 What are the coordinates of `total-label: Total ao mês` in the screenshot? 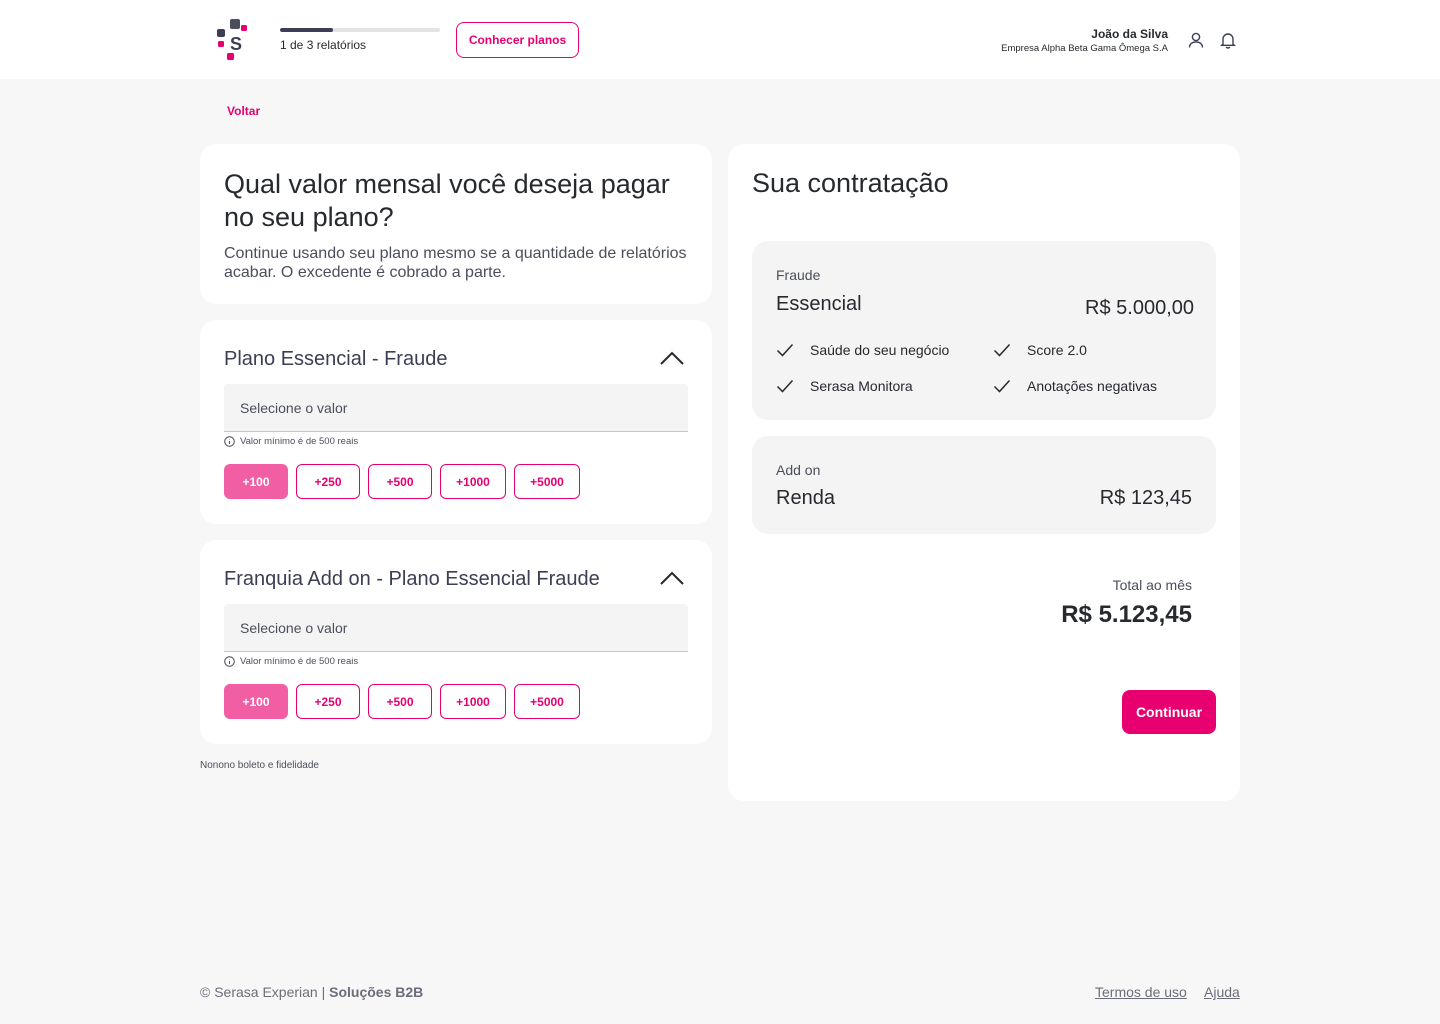 It's located at (1152, 585).